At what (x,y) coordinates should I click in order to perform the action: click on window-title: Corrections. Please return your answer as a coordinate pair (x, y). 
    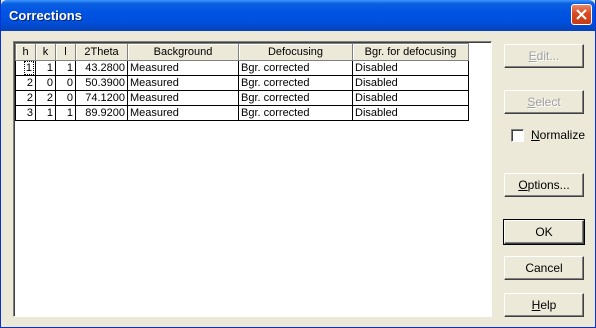
    Looking at the image, I should click on (45, 15).